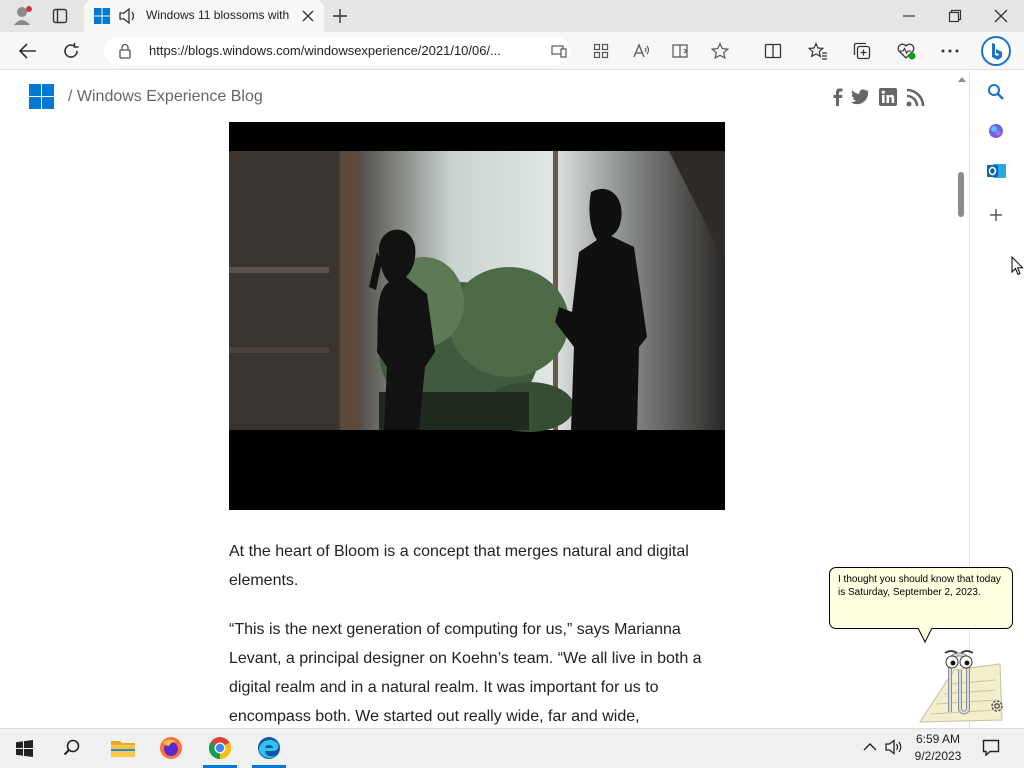 The image size is (1024, 768). I want to click on facebook-icon, so click(837, 97).